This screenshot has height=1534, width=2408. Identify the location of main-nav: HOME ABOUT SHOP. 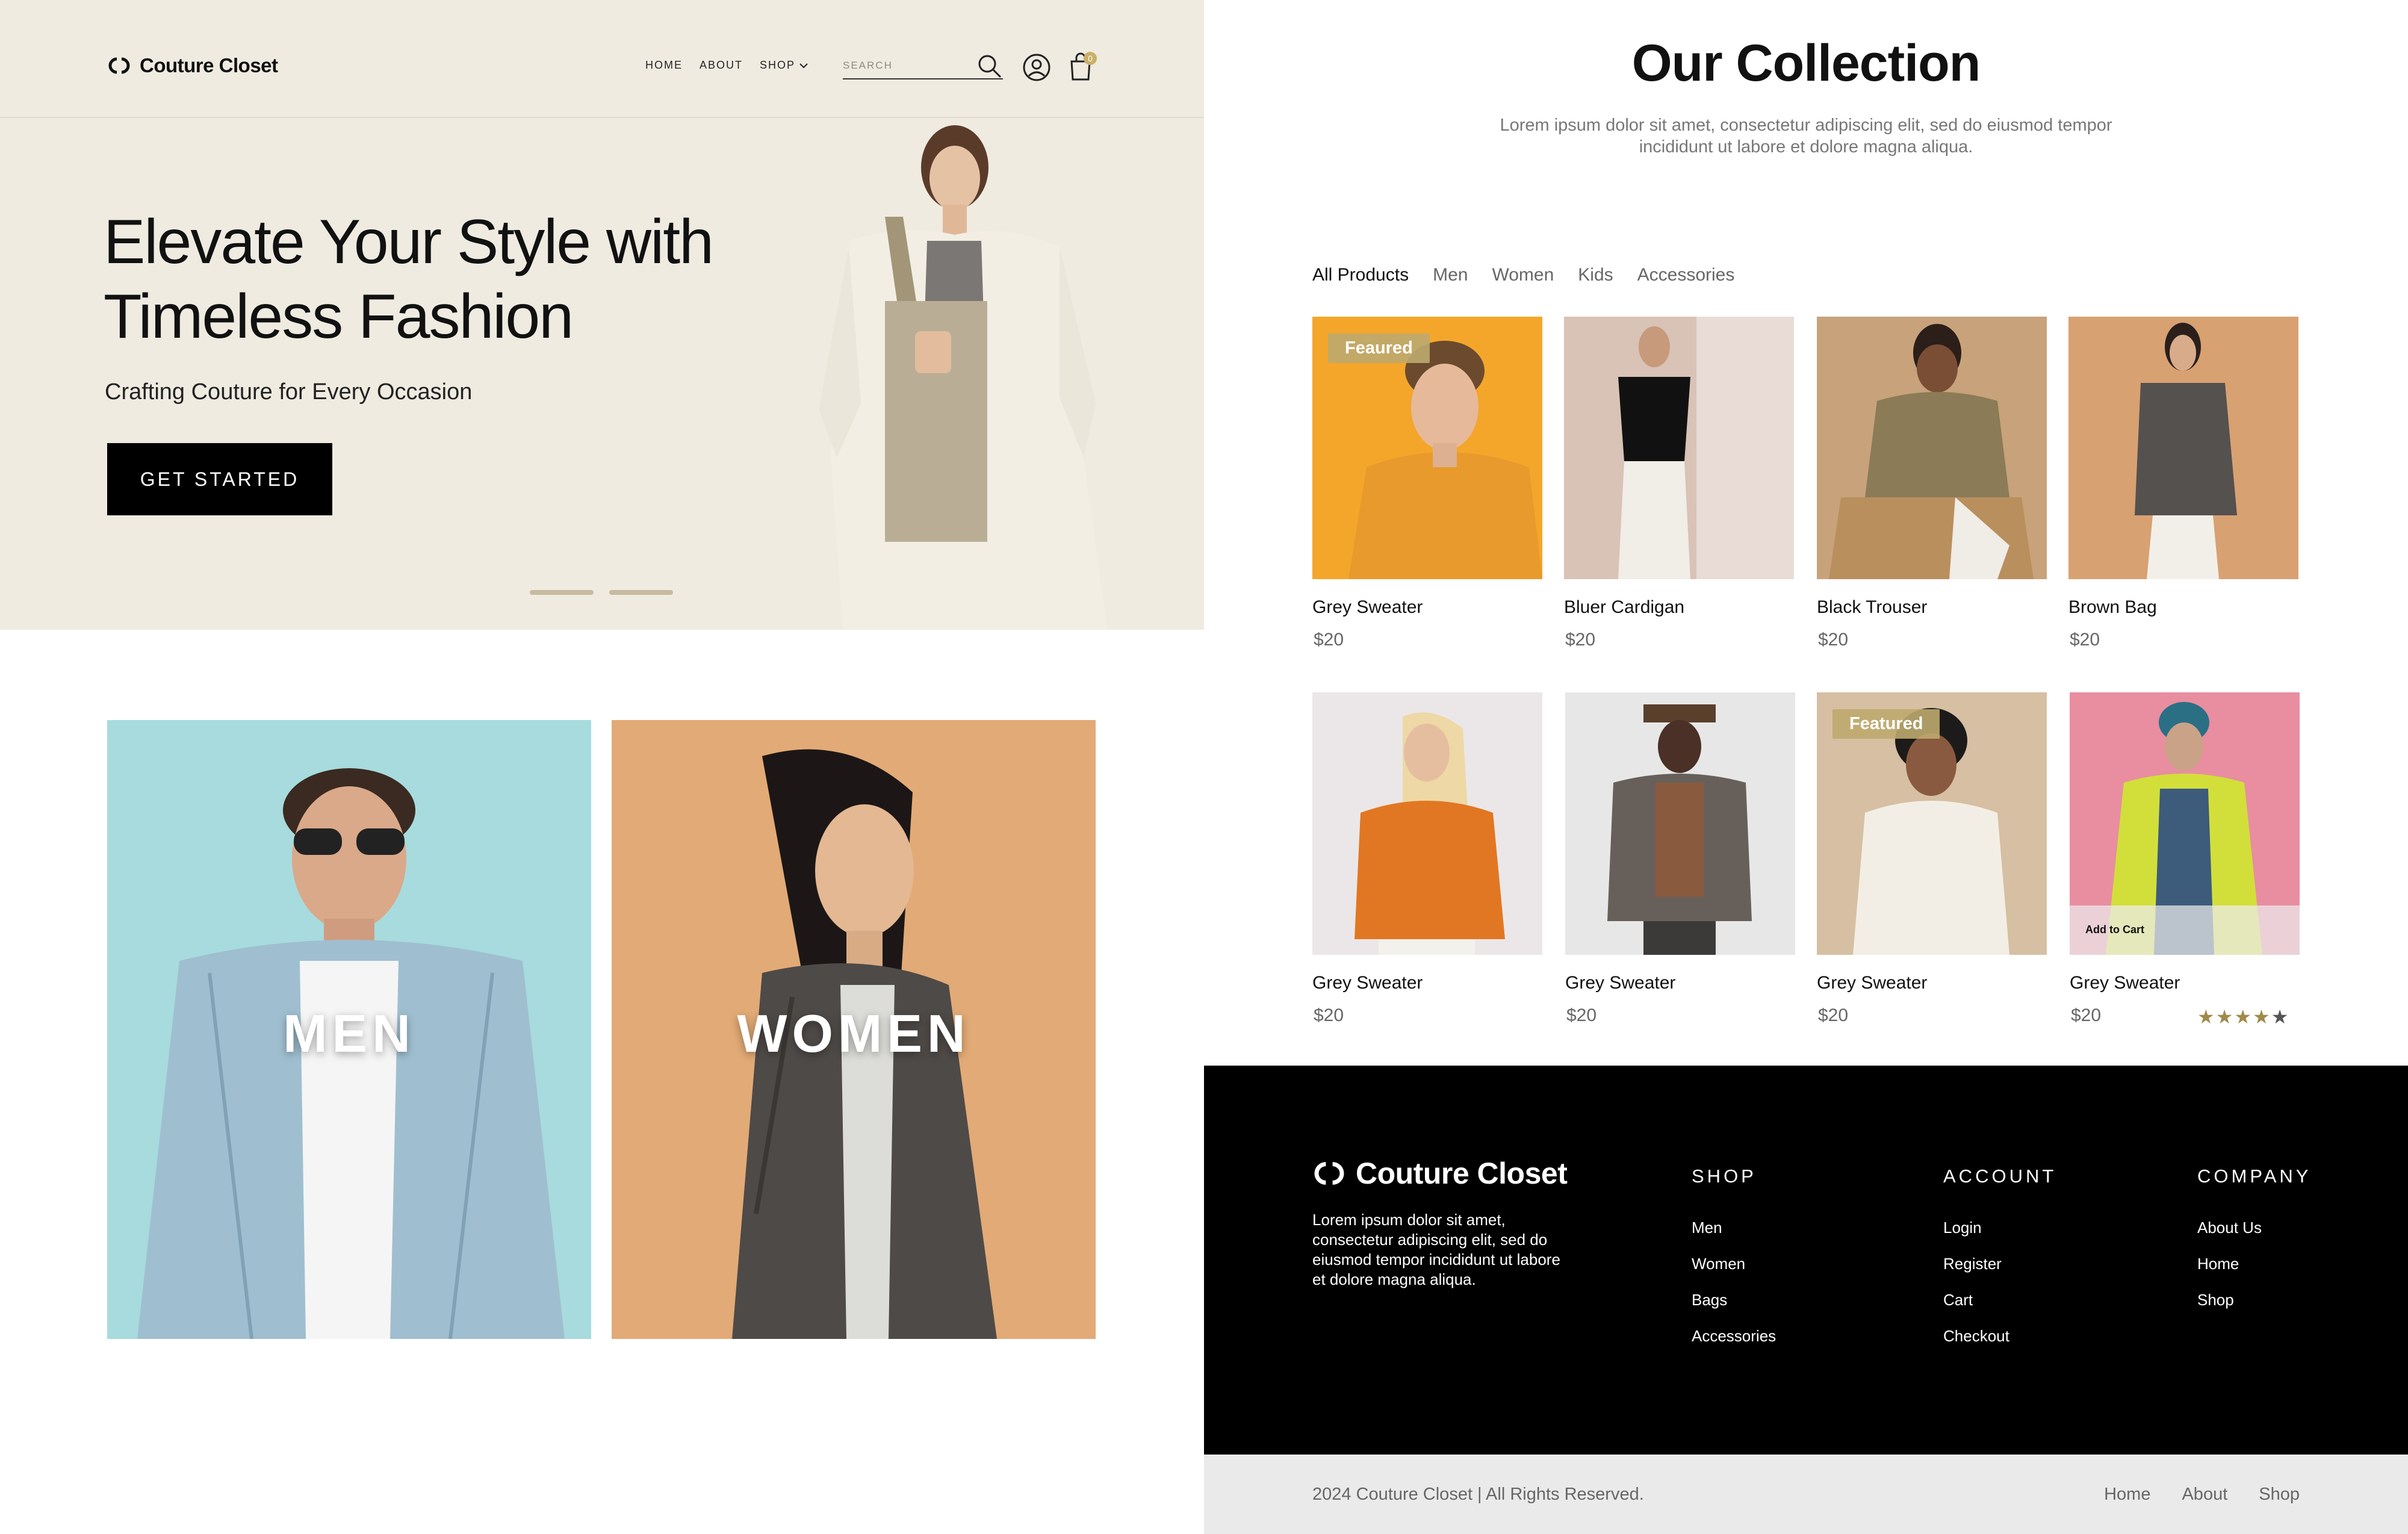
(726, 65).